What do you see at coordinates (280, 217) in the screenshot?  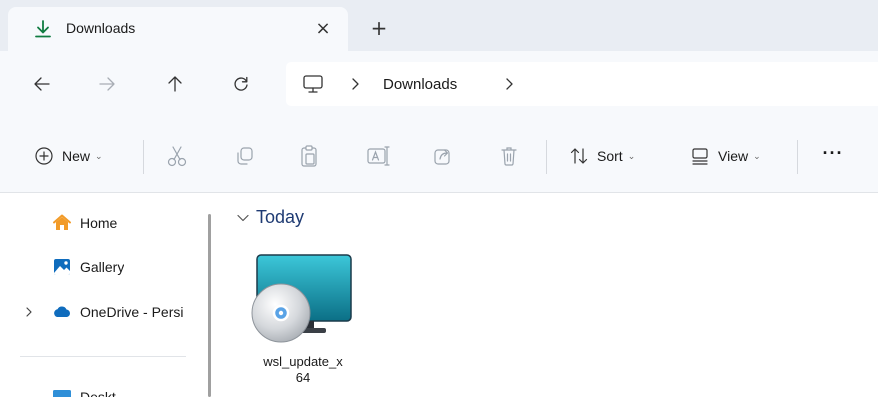 I see `group-label: Today` at bounding box center [280, 217].